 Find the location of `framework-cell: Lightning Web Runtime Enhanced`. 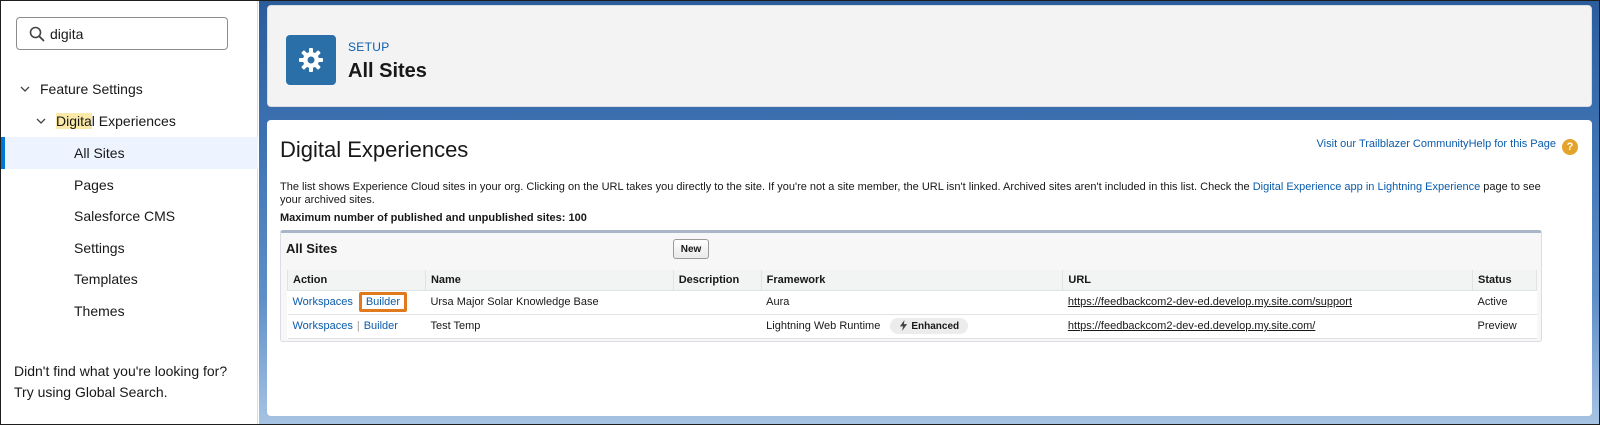

framework-cell: Lightning Web Runtime Enhanced is located at coordinates (912, 326).